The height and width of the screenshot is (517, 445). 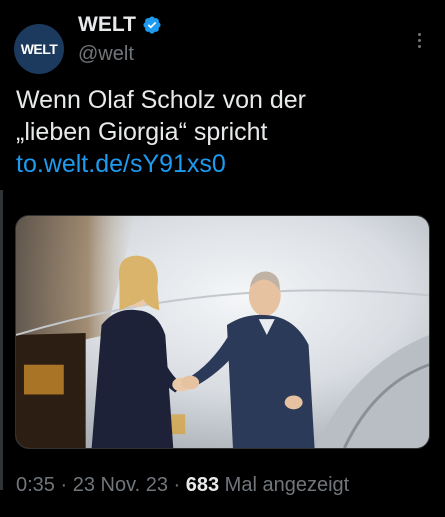 I want to click on more-options-icon, so click(x=419, y=40).